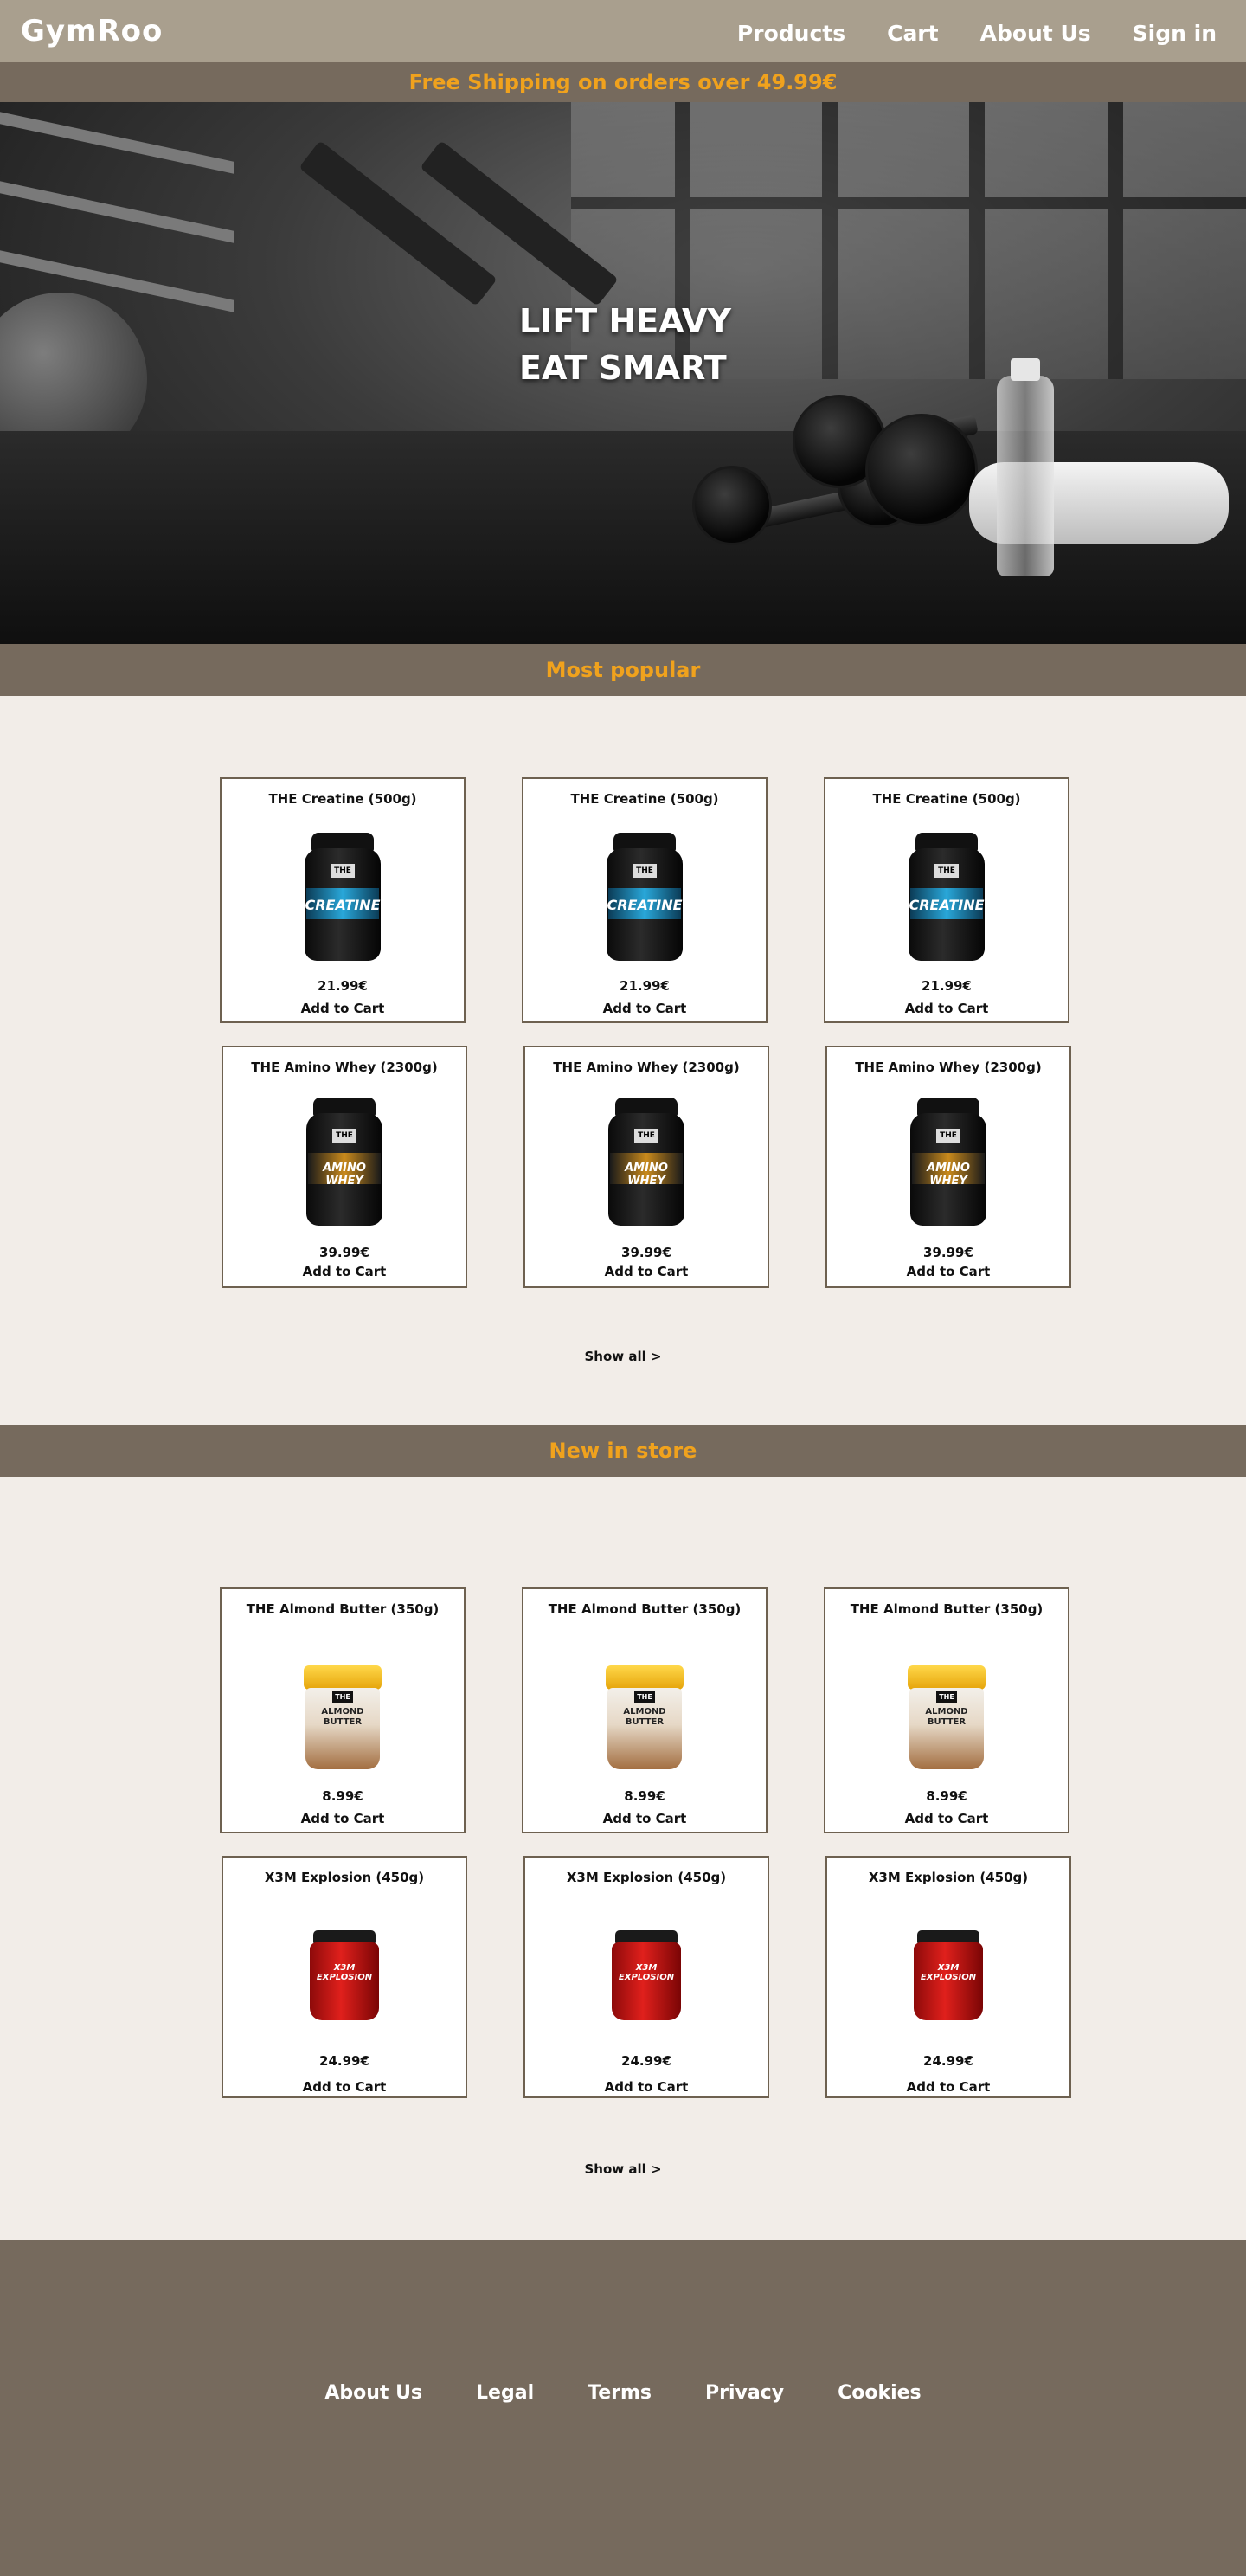  Describe the element at coordinates (1026, 476) in the screenshot. I see `water-bottle-decor` at that location.